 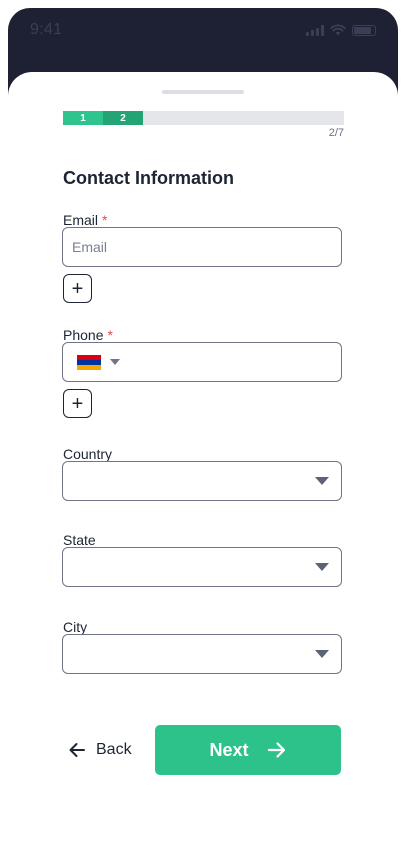 I want to click on city-label: City, so click(x=75, y=627).